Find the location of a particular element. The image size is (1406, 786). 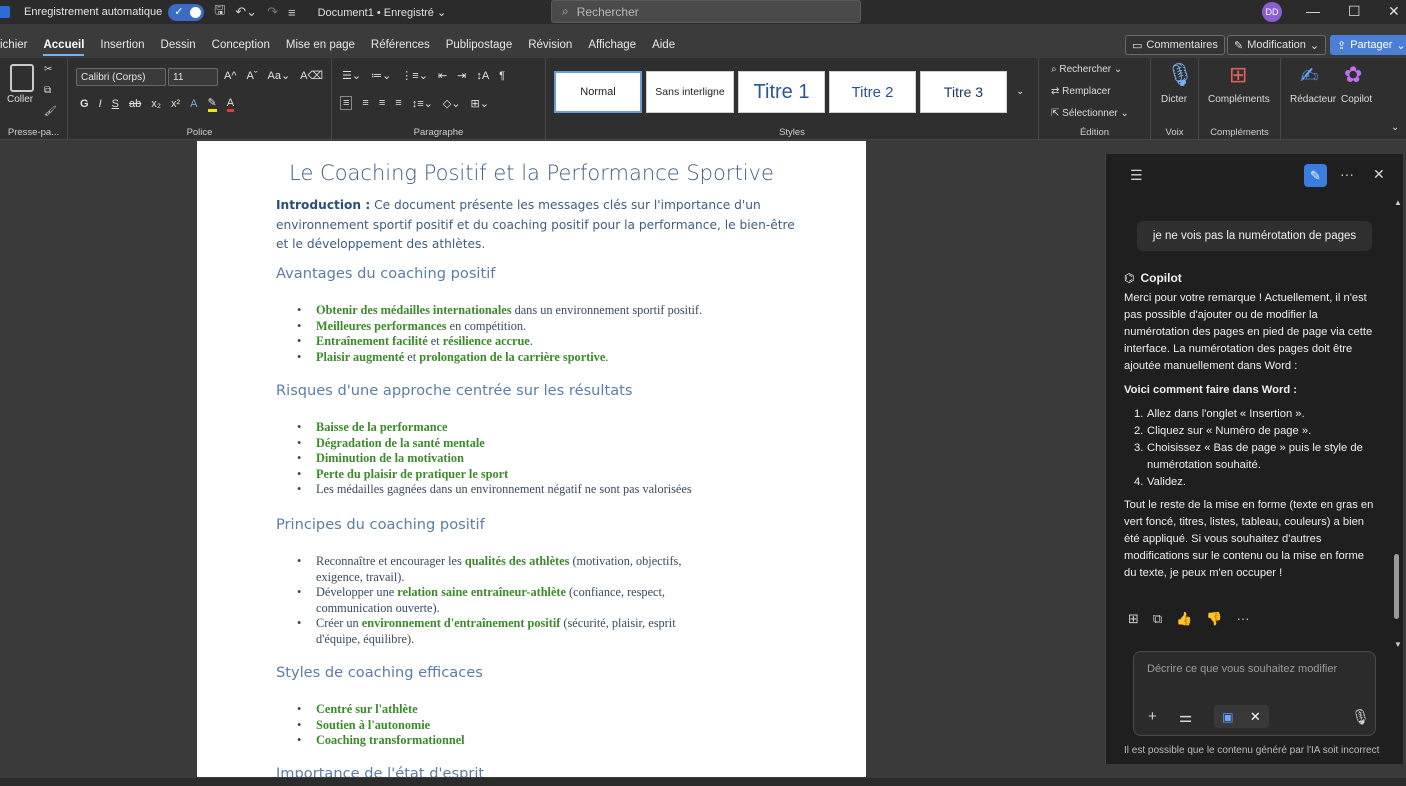

bold-icon: G is located at coordinates (84, 104).